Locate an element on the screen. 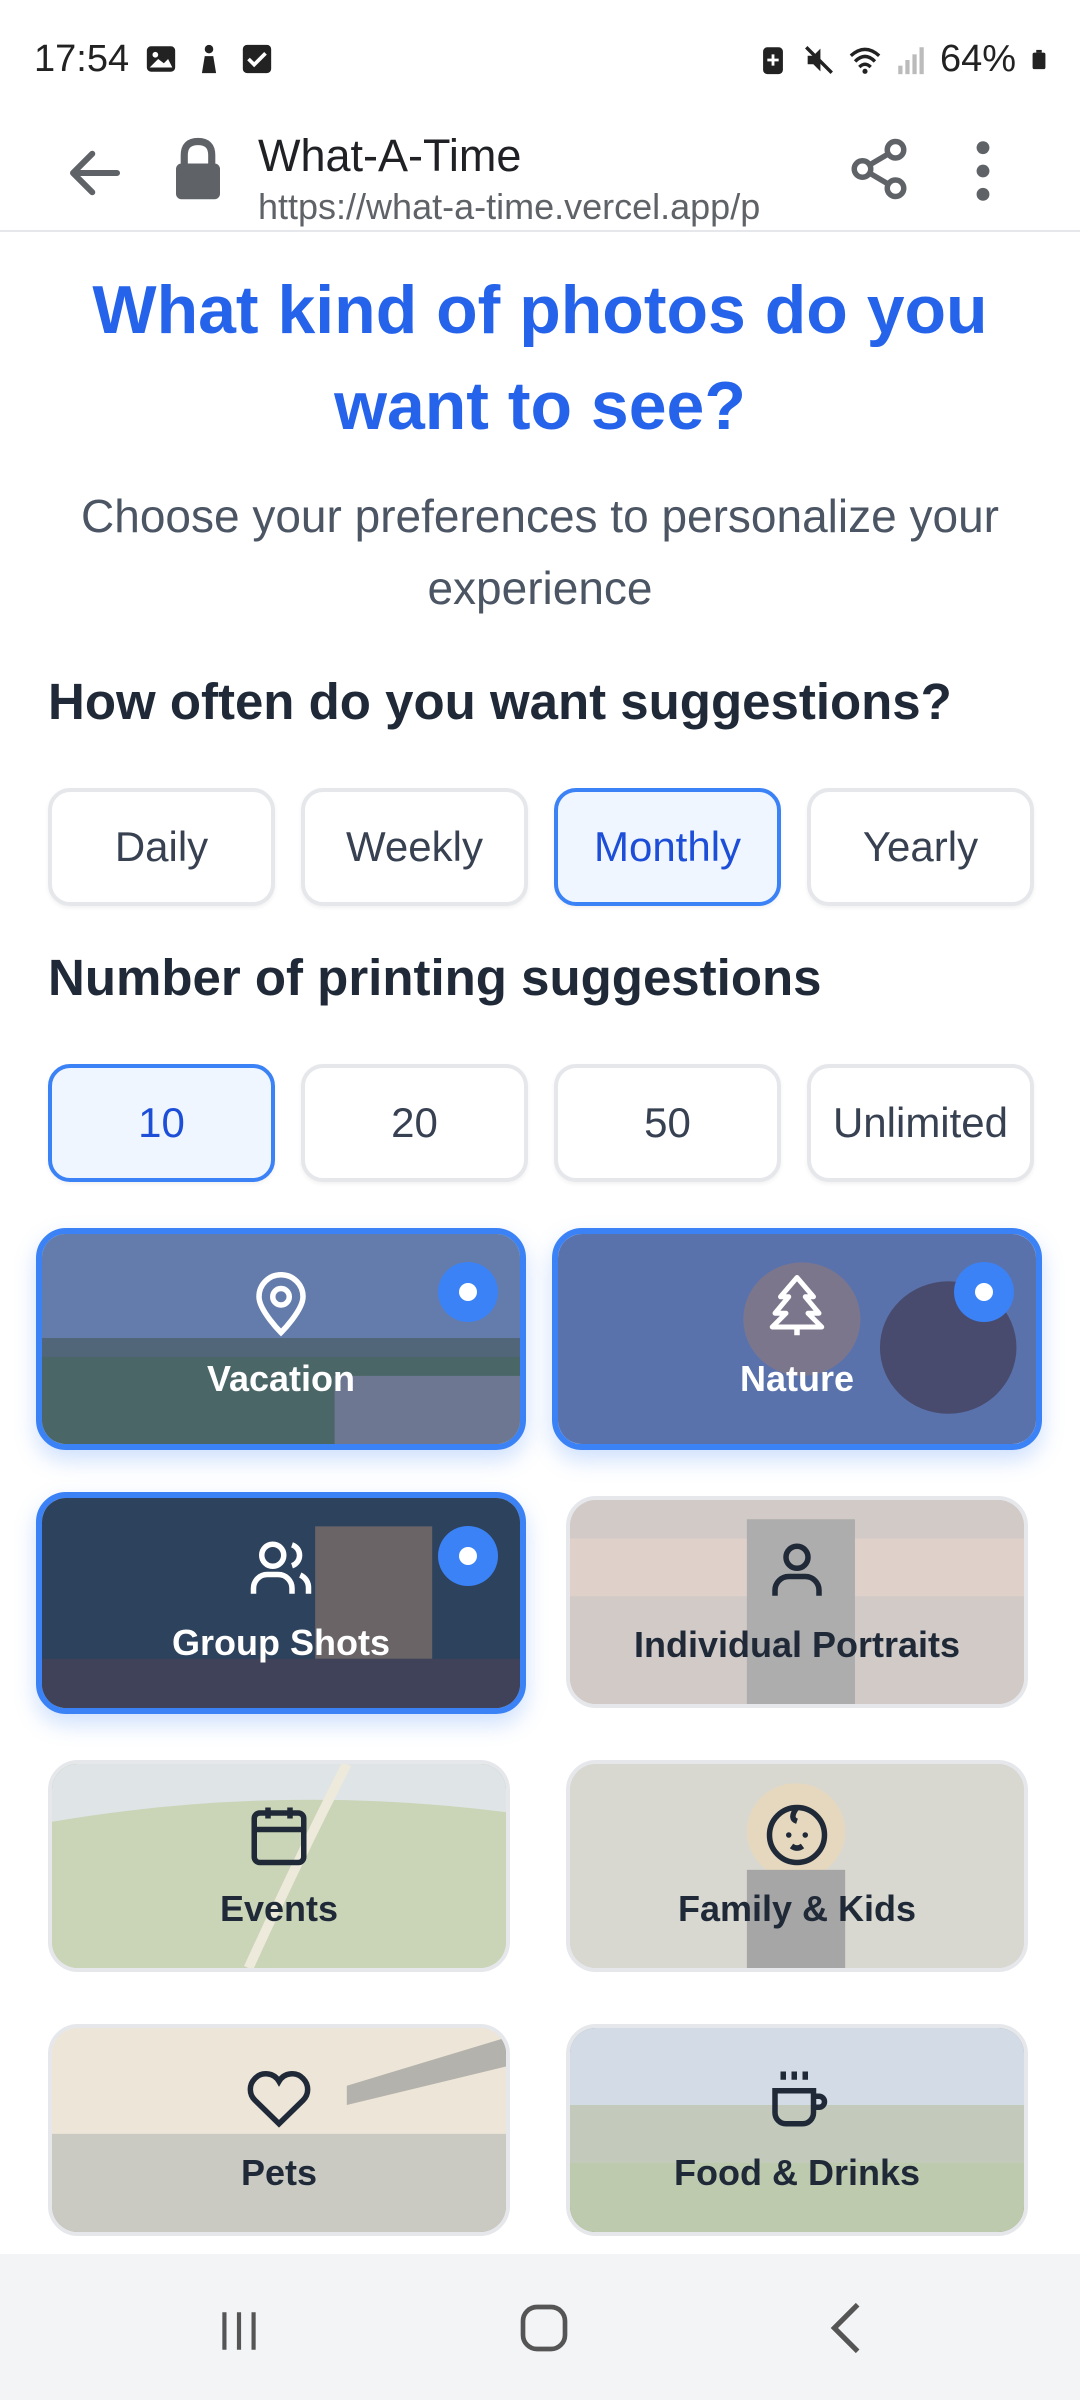 The height and width of the screenshot is (2400, 1080). lock-icon is located at coordinates (198, 169).